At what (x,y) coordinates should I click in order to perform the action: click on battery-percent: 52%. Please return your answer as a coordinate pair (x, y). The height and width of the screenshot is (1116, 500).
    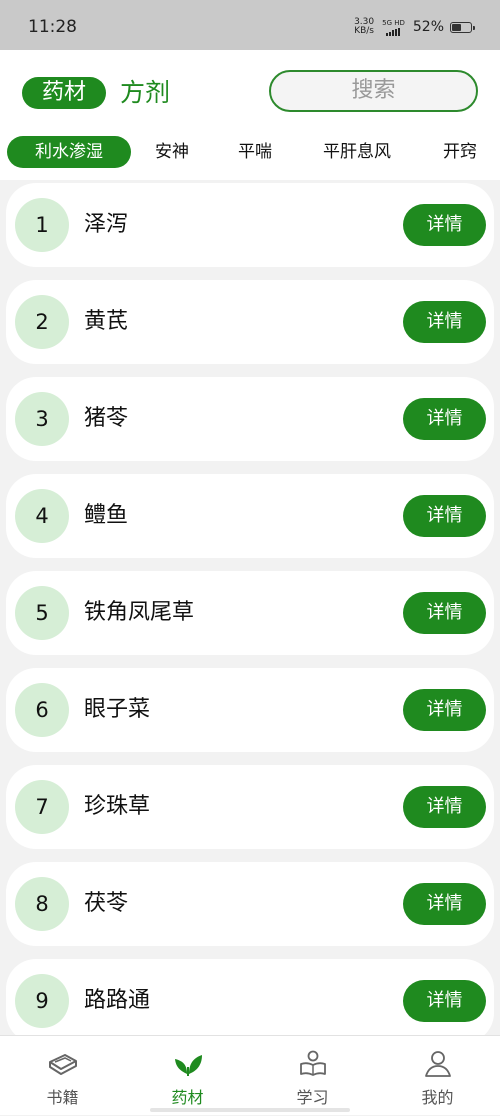
    Looking at the image, I should click on (428, 27).